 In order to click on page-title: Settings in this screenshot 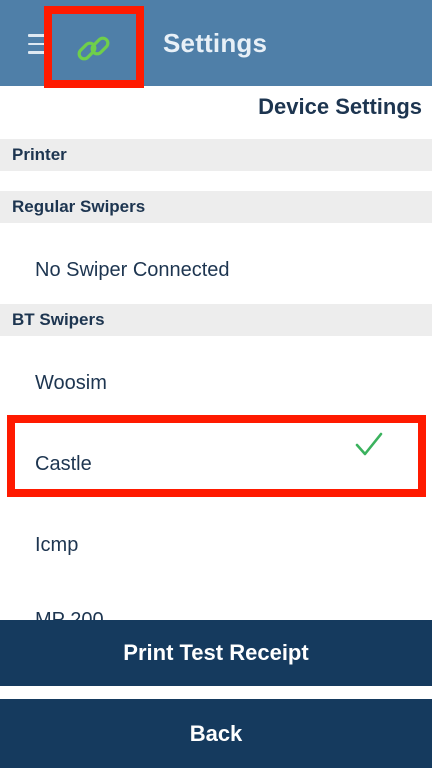, I will do `click(215, 43)`.